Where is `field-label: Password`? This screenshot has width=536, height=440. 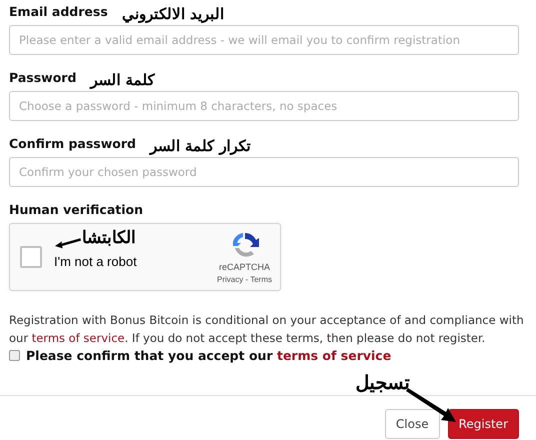
field-label: Password is located at coordinates (42, 78).